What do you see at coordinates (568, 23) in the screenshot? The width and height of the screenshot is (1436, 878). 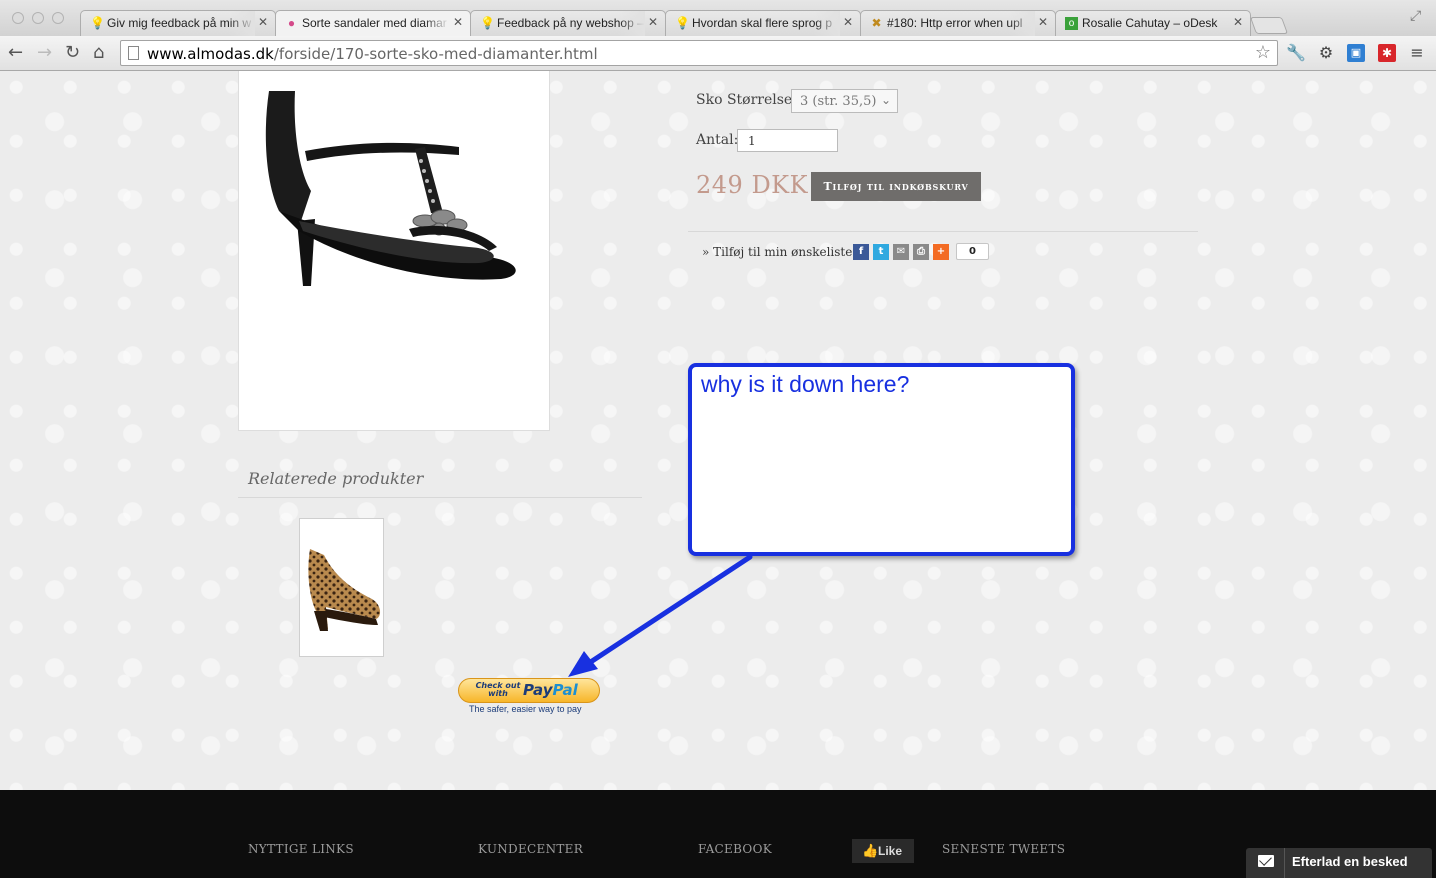 I see `tab-feedback-webshop: 💡 Feedback på ny webshop – ✕` at bounding box center [568, 23].